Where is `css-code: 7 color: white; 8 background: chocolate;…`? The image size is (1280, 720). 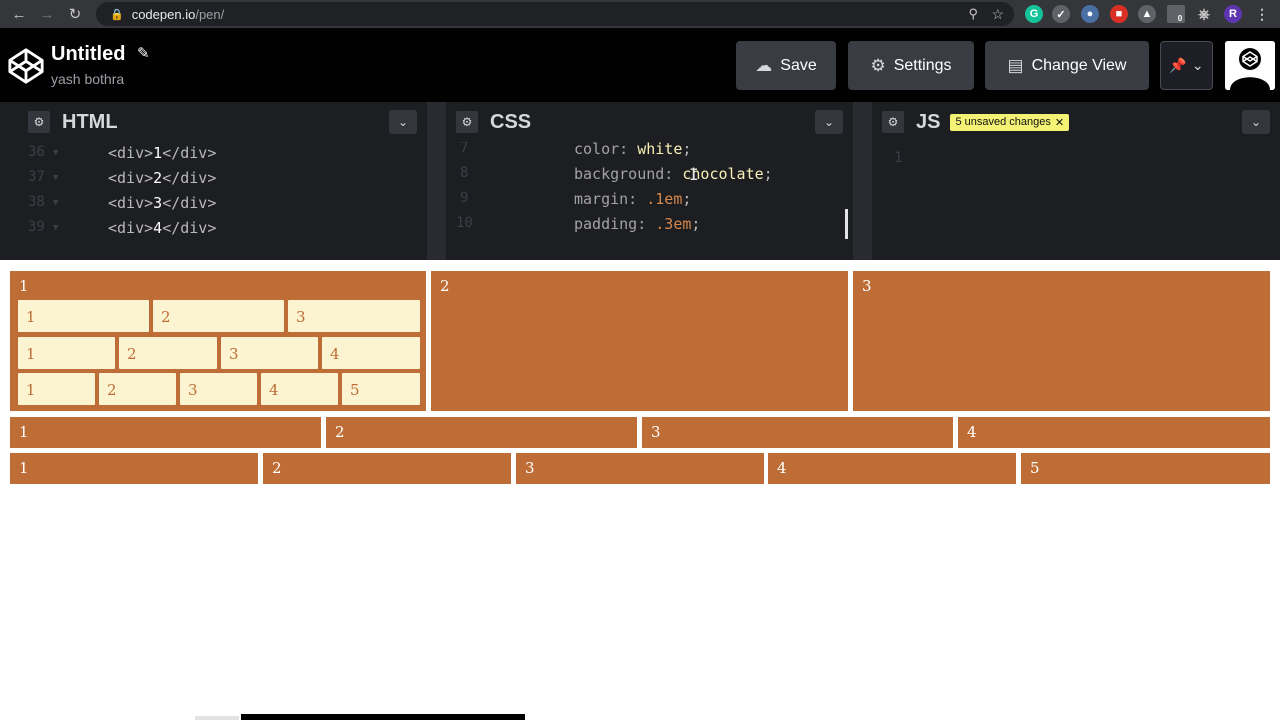
css-code: 7 color: white; 8 background: chocolate;… is located at coordinates (649, 192).